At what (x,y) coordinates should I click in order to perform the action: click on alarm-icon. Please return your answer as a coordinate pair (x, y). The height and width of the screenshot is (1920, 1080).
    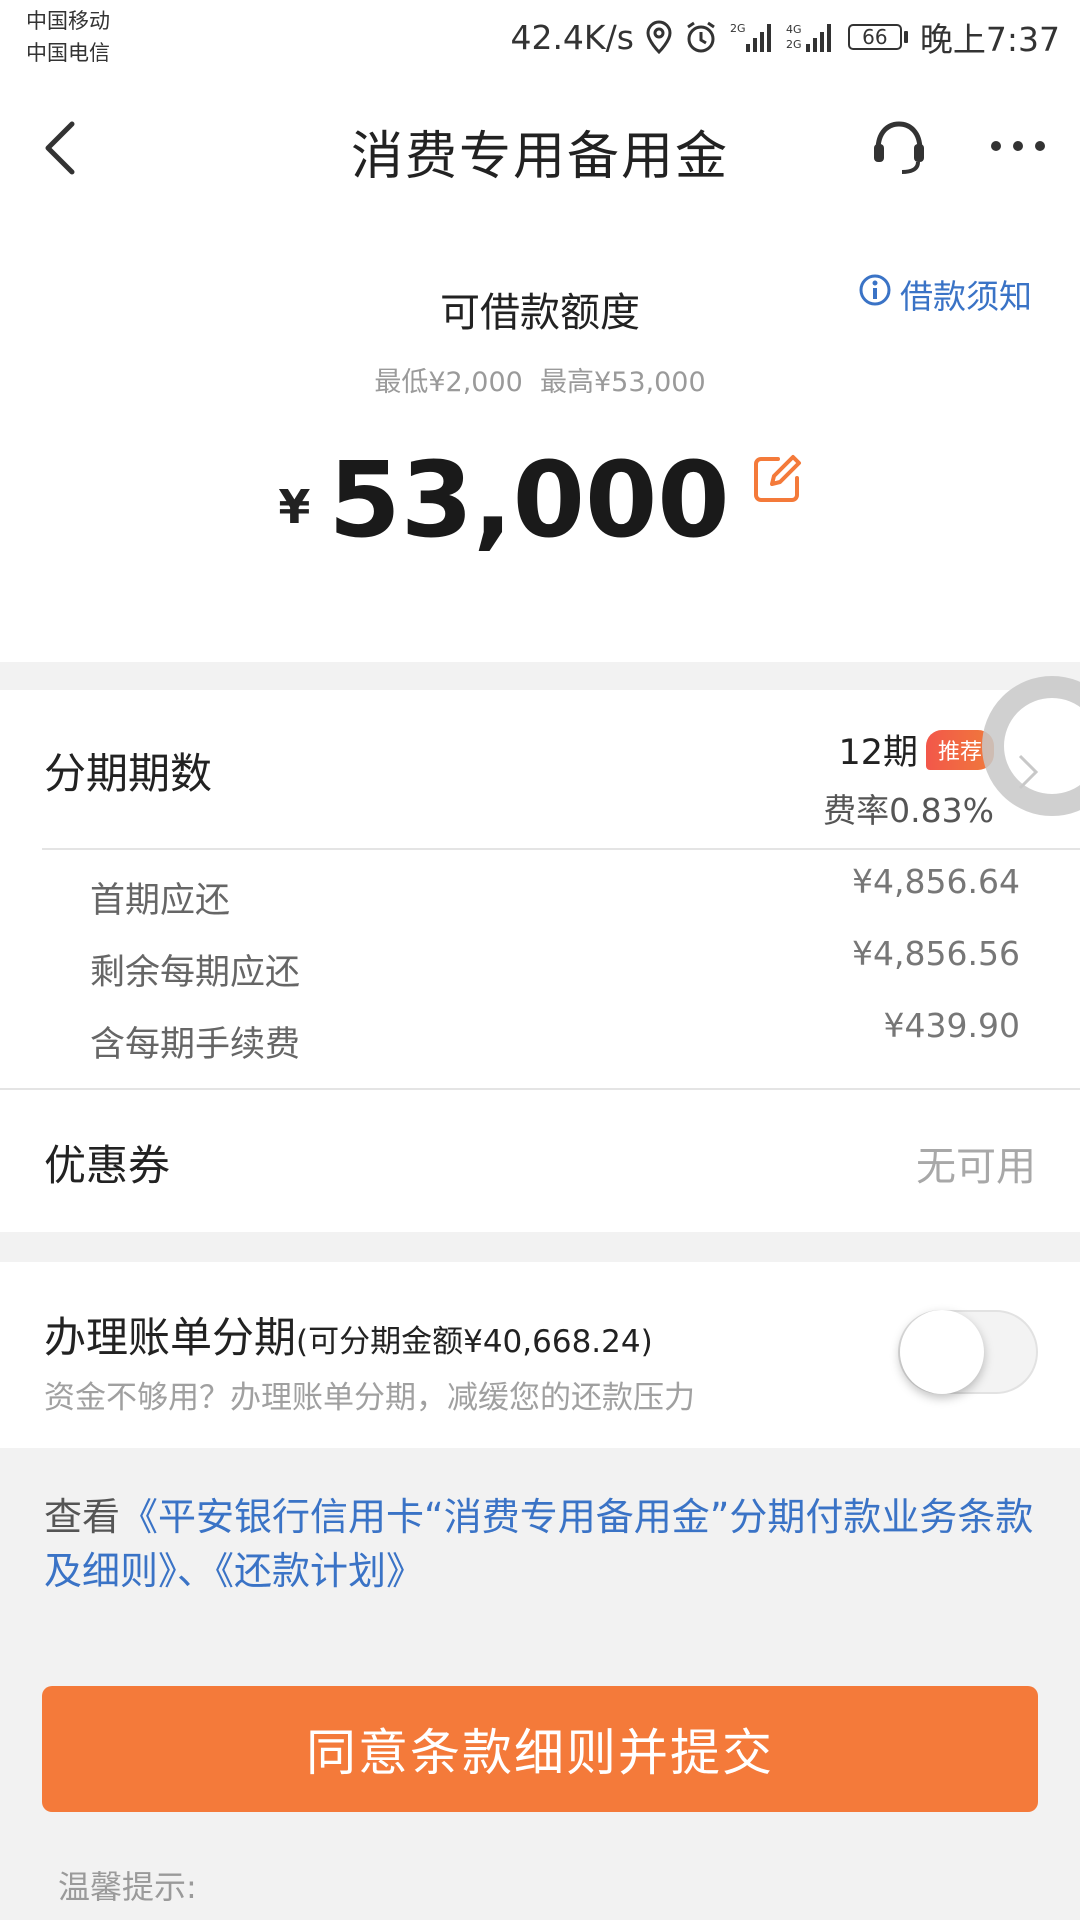
    Looking at the image, I should click on (701, 37).